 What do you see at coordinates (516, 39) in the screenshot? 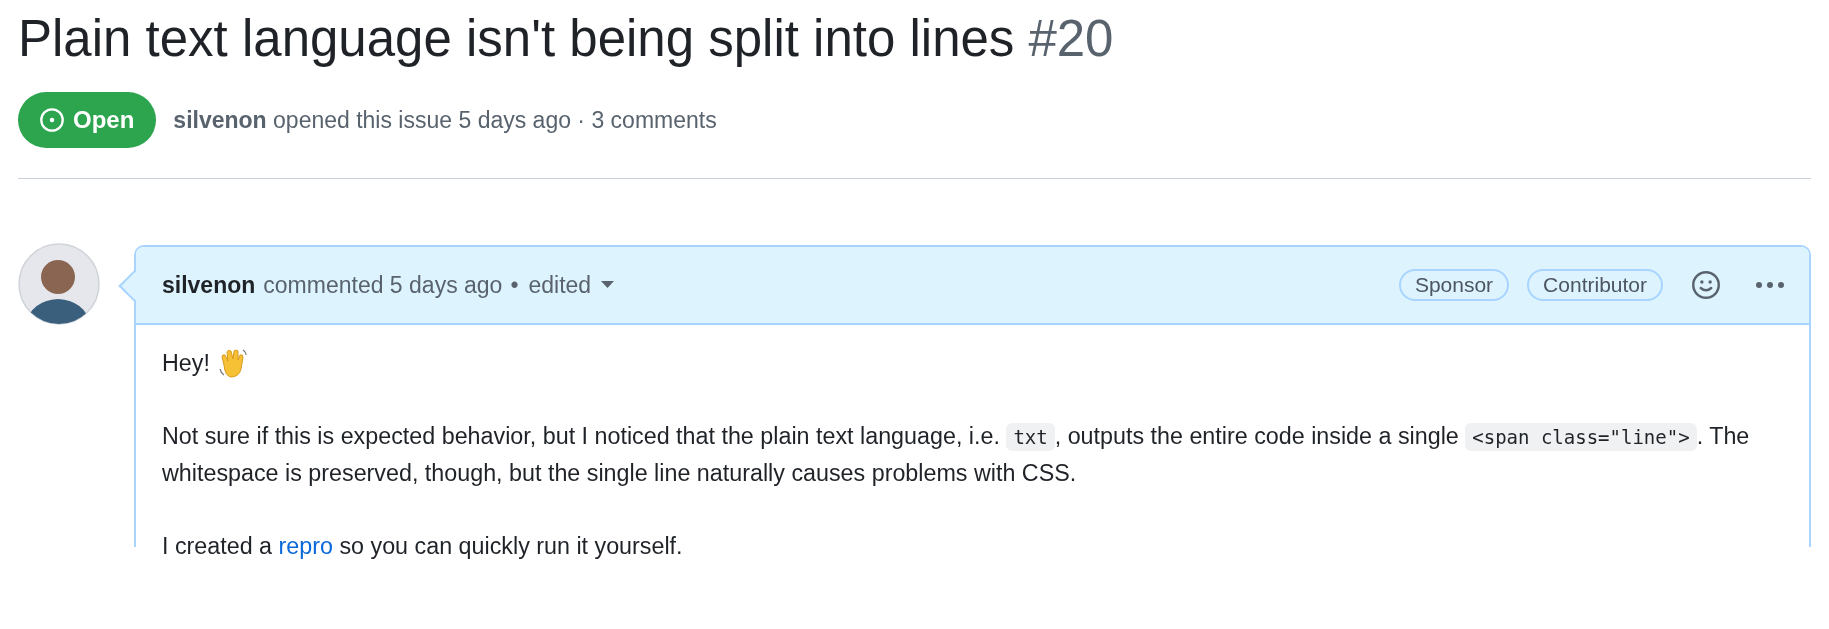
I see `issue-title: Plain text language isn't being split into lines` at bounding box center [516, 39].